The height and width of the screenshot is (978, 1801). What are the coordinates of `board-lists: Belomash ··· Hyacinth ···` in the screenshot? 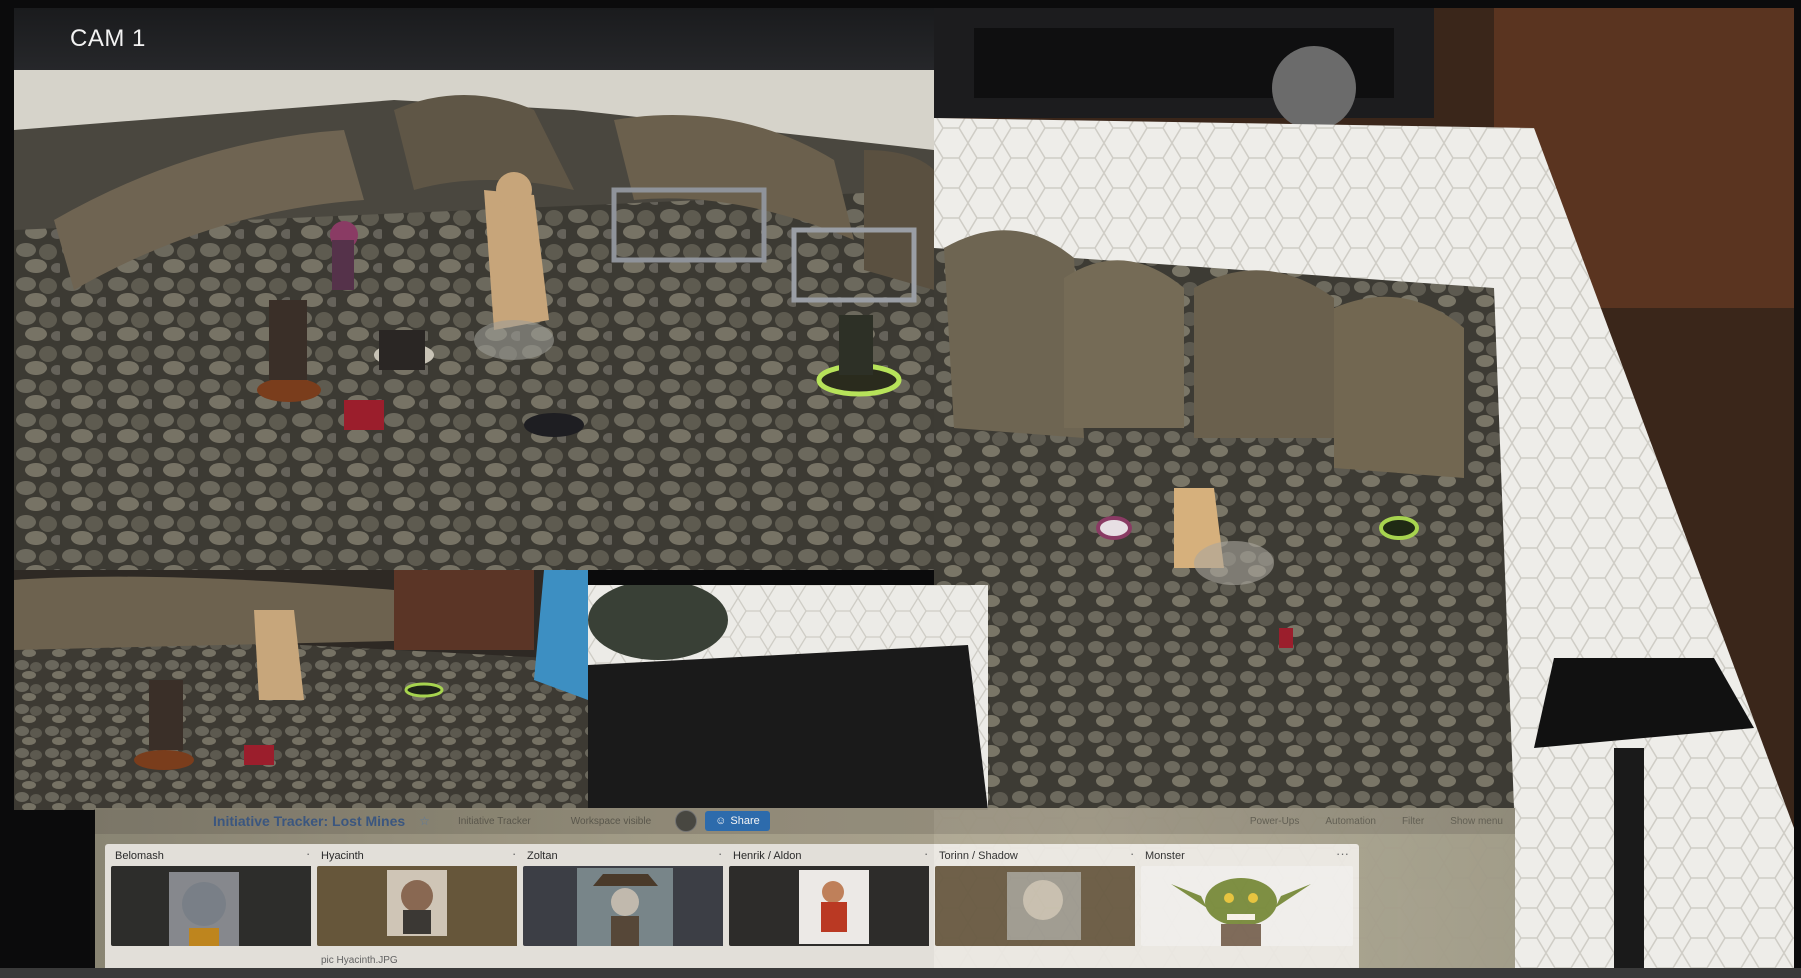 It's located at (805, 907).